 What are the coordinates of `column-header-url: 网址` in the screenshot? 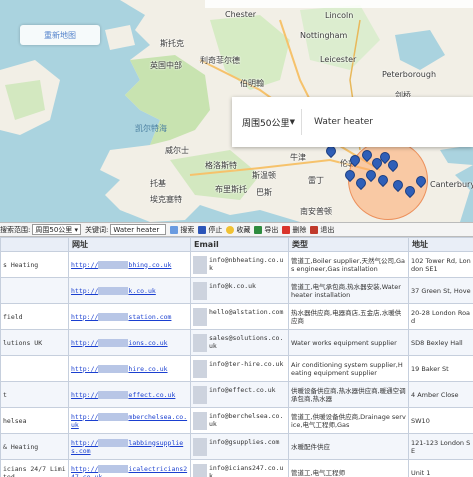 It's located at (129, 244).